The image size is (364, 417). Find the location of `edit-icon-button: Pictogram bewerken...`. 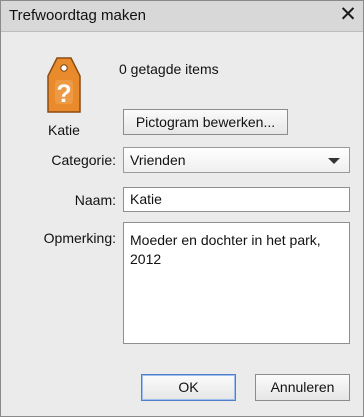

edit-icon-button: Pictogram bewerken... is located at coordinates (205, 122).